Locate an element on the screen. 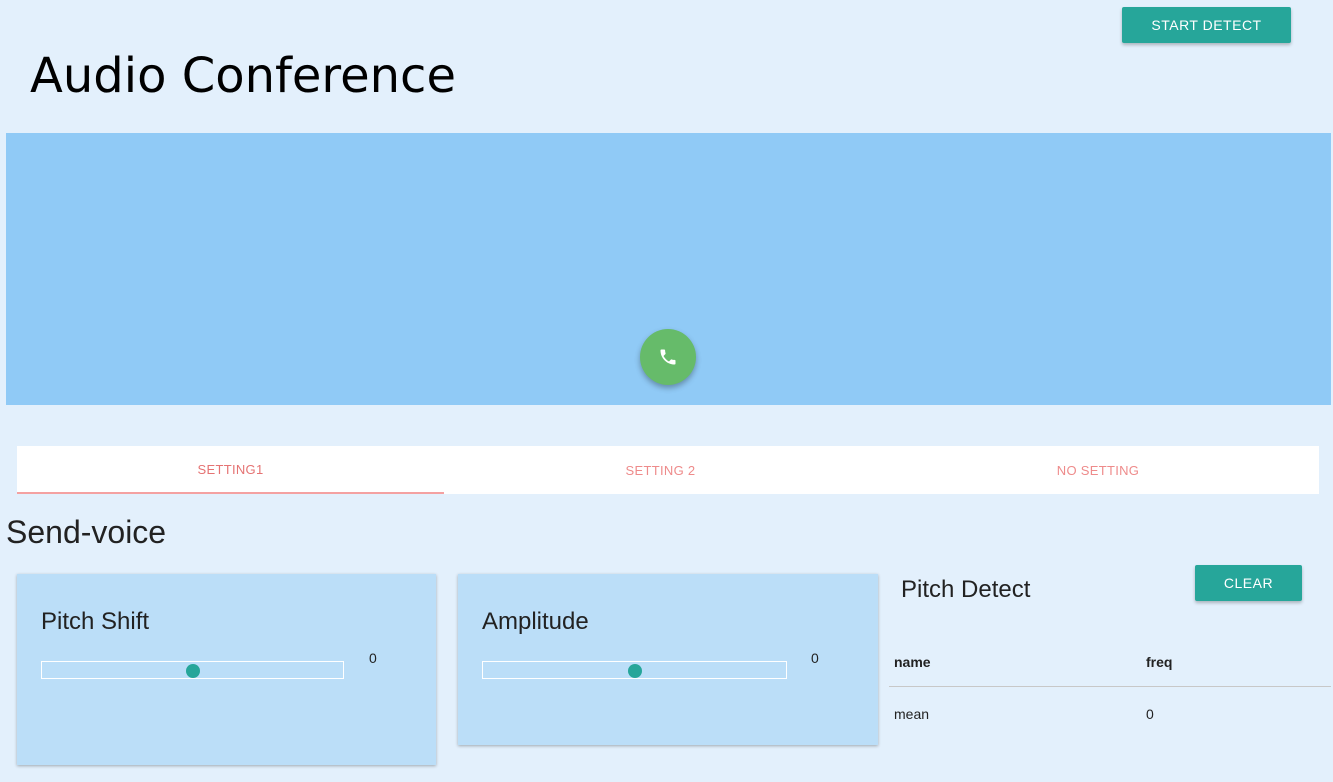 The width and height of the screenshot is (1333, 782). tab-setting1: SETTING1 is located at coordinates (230, 470).